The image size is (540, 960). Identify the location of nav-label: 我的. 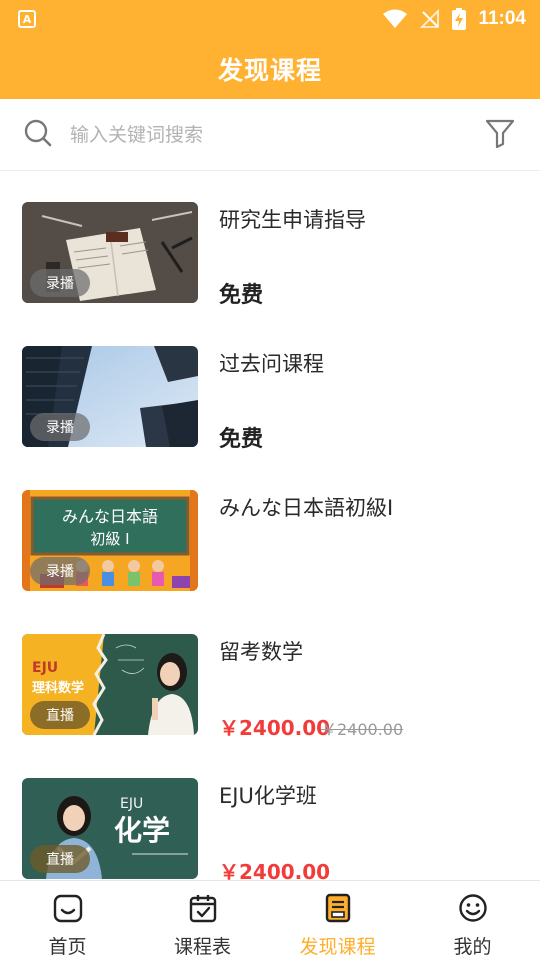
(472, 947).